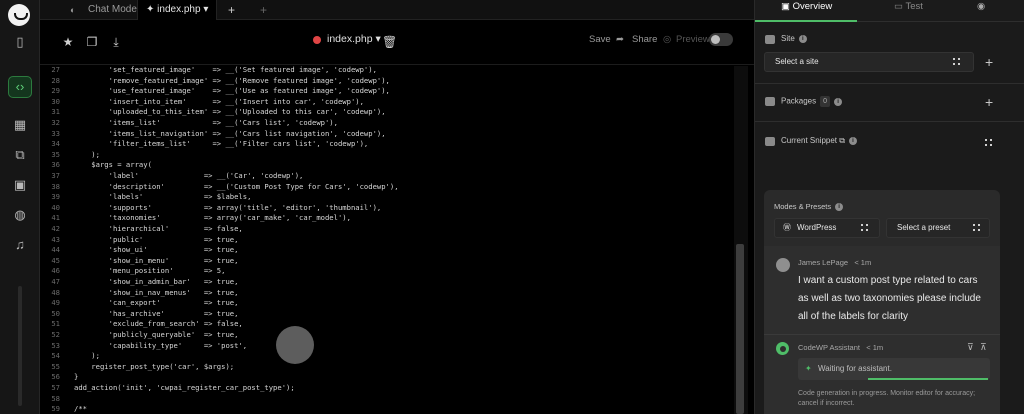 This screenshot has width=1024, height=414. What do you see at coordinates (983, 347) in the screenshot?
I see `thumbs-up-icon: ⊼` at bounding box center [983, 347].